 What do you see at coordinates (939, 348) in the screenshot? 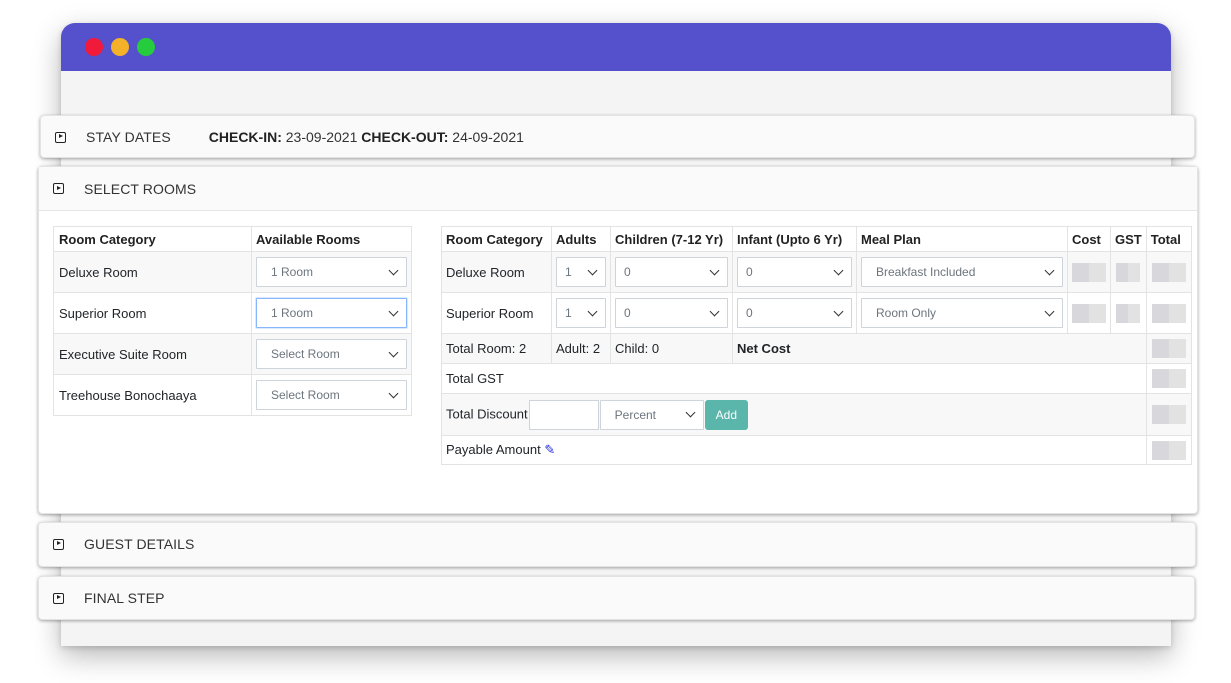
I see `net-cost-label: Net Cost` at bounding box center [939, 348].